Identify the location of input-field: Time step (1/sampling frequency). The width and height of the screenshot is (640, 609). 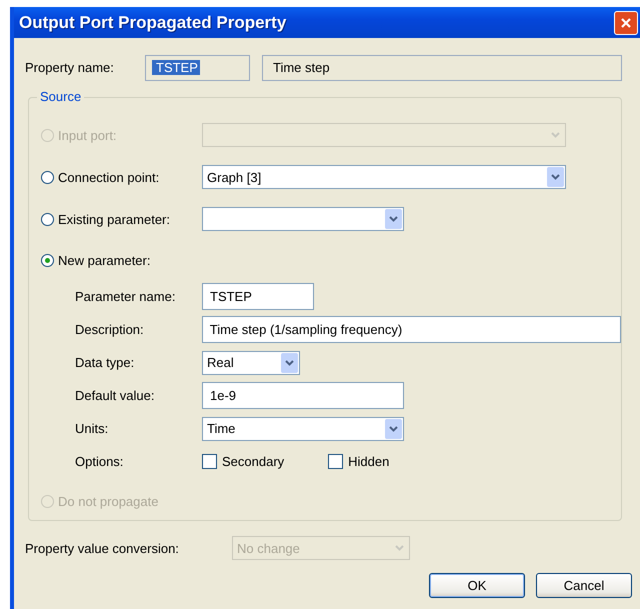
(411, 329).